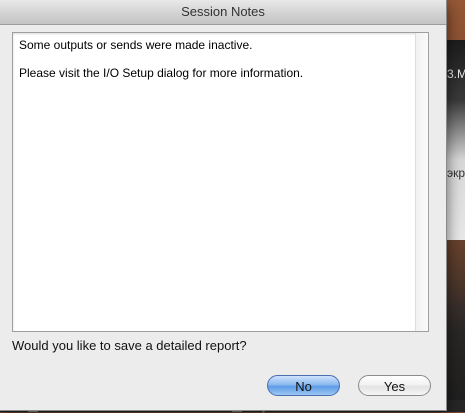 Image resolution: width=465 pixels, height=413 pixels. What do you see at coordinates (456, 173) in the screenshot?
I see `background-window-text: экр` at bounding box center [456, 173].